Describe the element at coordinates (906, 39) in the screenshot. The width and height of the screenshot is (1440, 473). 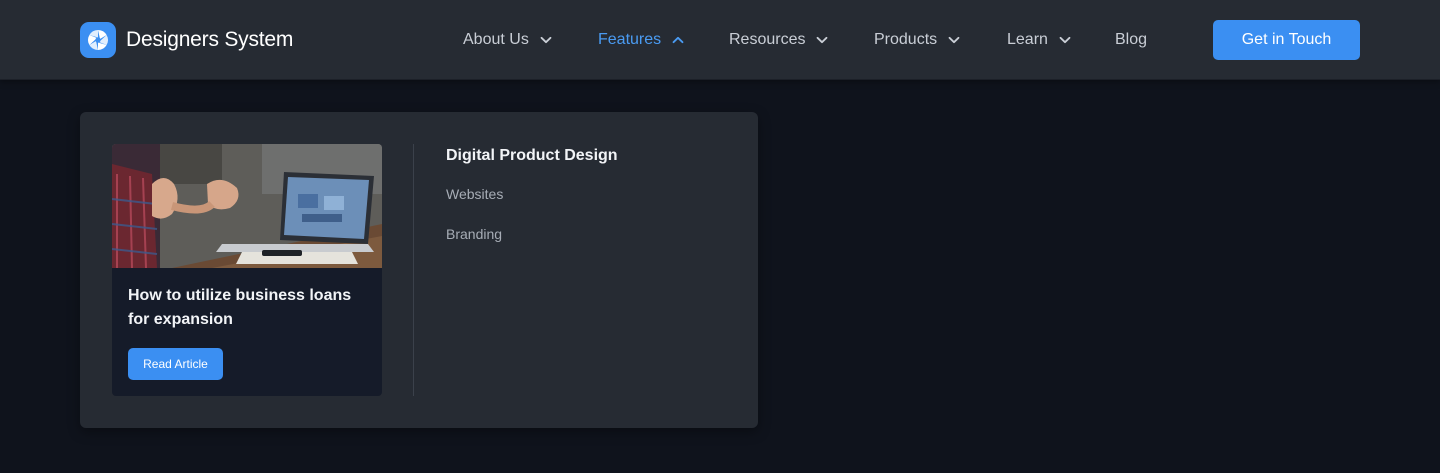
I see `nav-item-label: Products` at that location.